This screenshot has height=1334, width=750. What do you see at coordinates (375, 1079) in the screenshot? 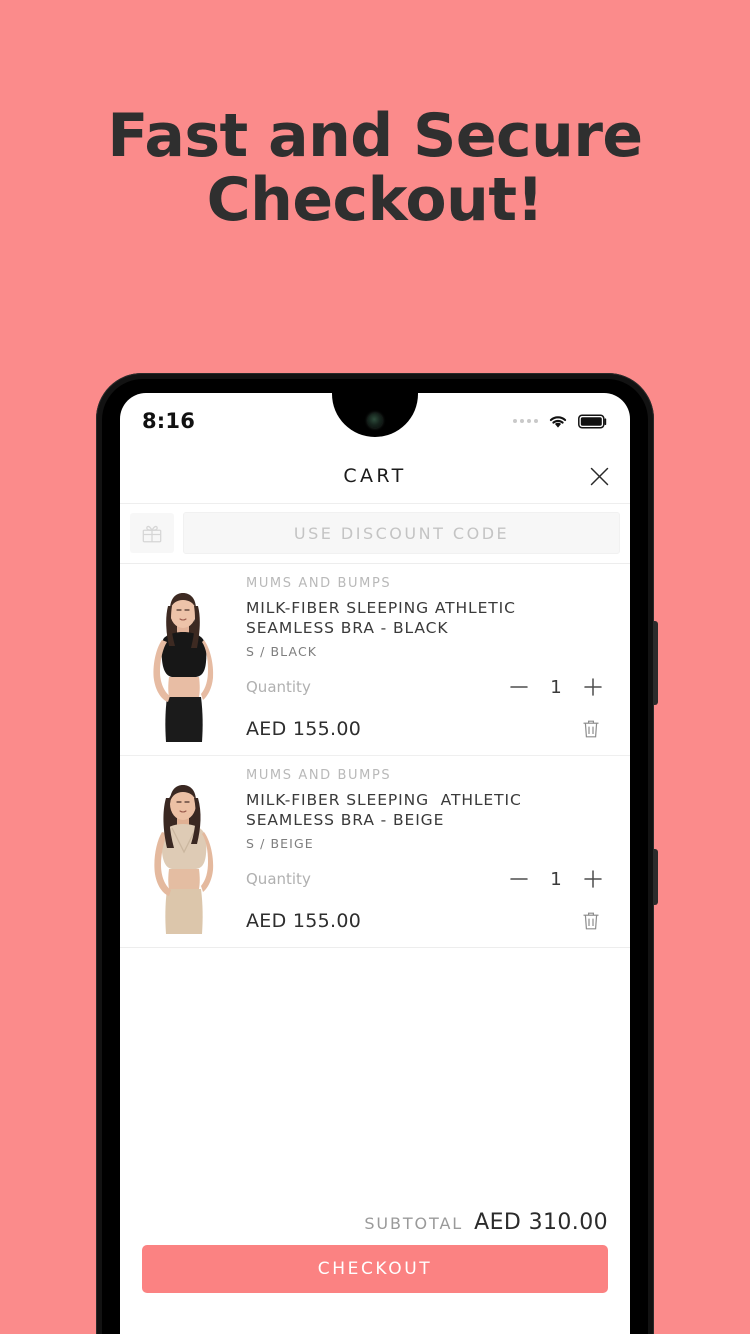
I see `cart-empty-space` at bounding box center [375, 1079].